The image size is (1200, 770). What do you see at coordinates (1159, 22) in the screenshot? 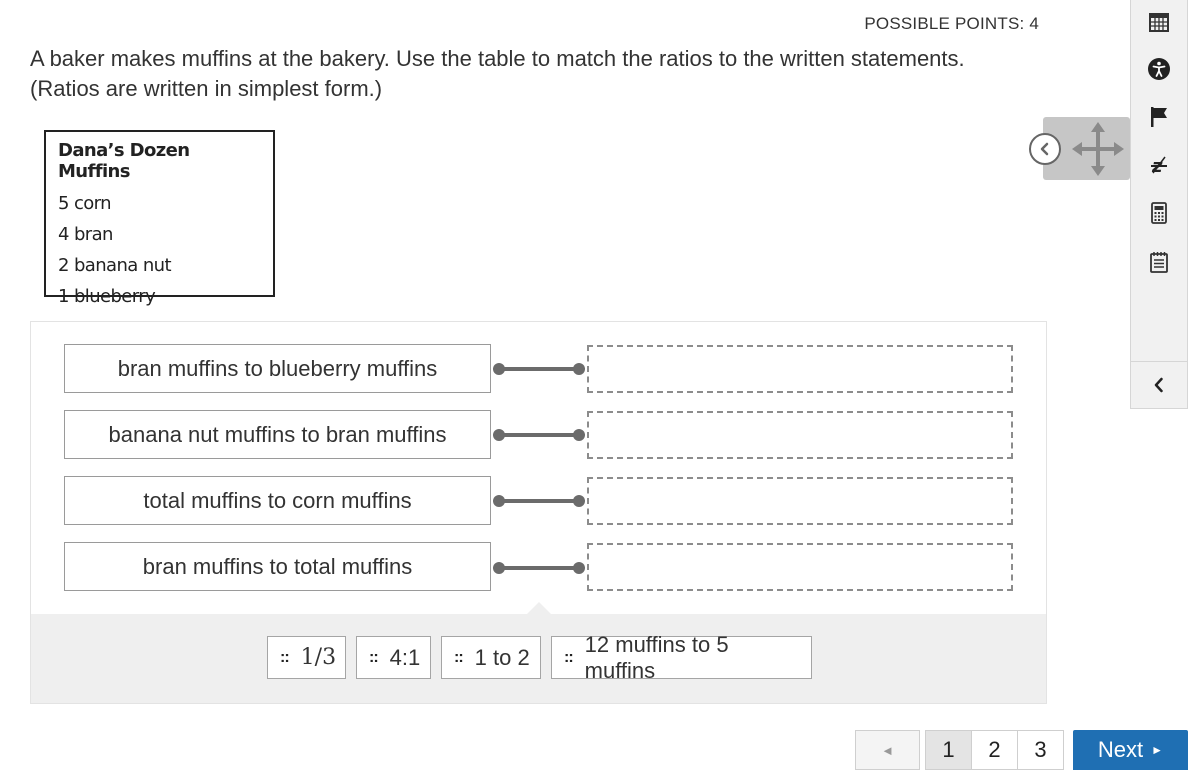
I see `calendar-icon` at bounding box center [1159, 22].